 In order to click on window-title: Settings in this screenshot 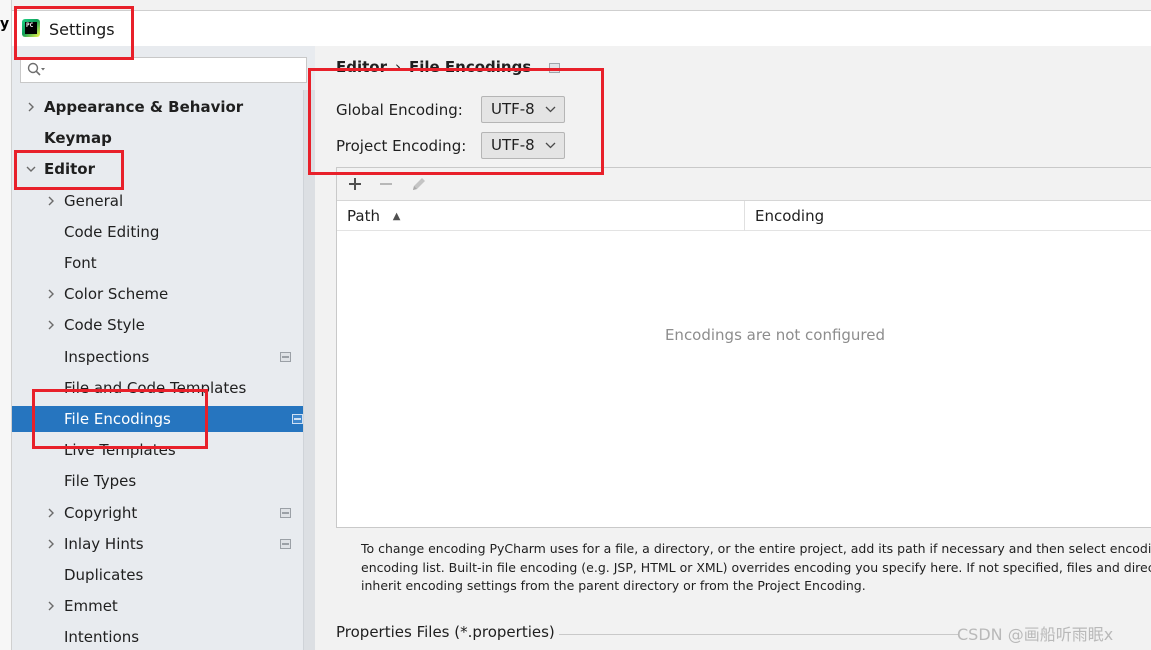, I will do `click(82, 29)`.